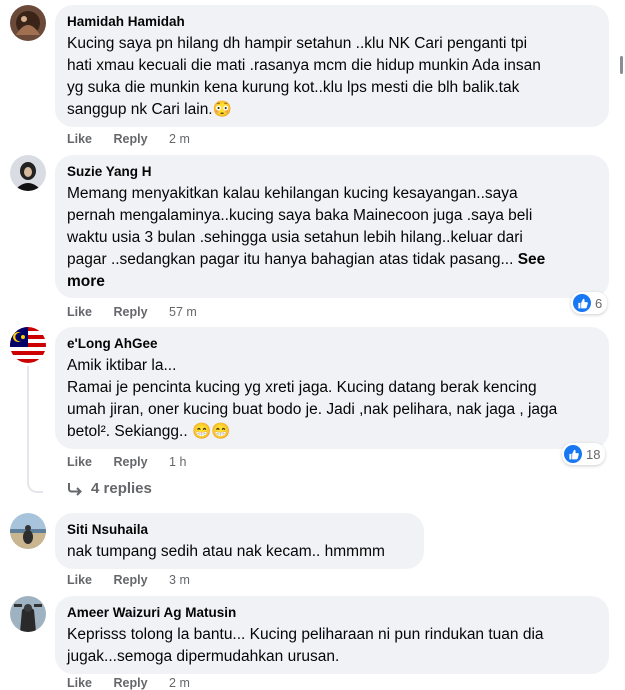 This screenshot has width=625, height=690. I want to click on comment-author: Ameer Waizuri Ag Matusin, so click(332, 613).